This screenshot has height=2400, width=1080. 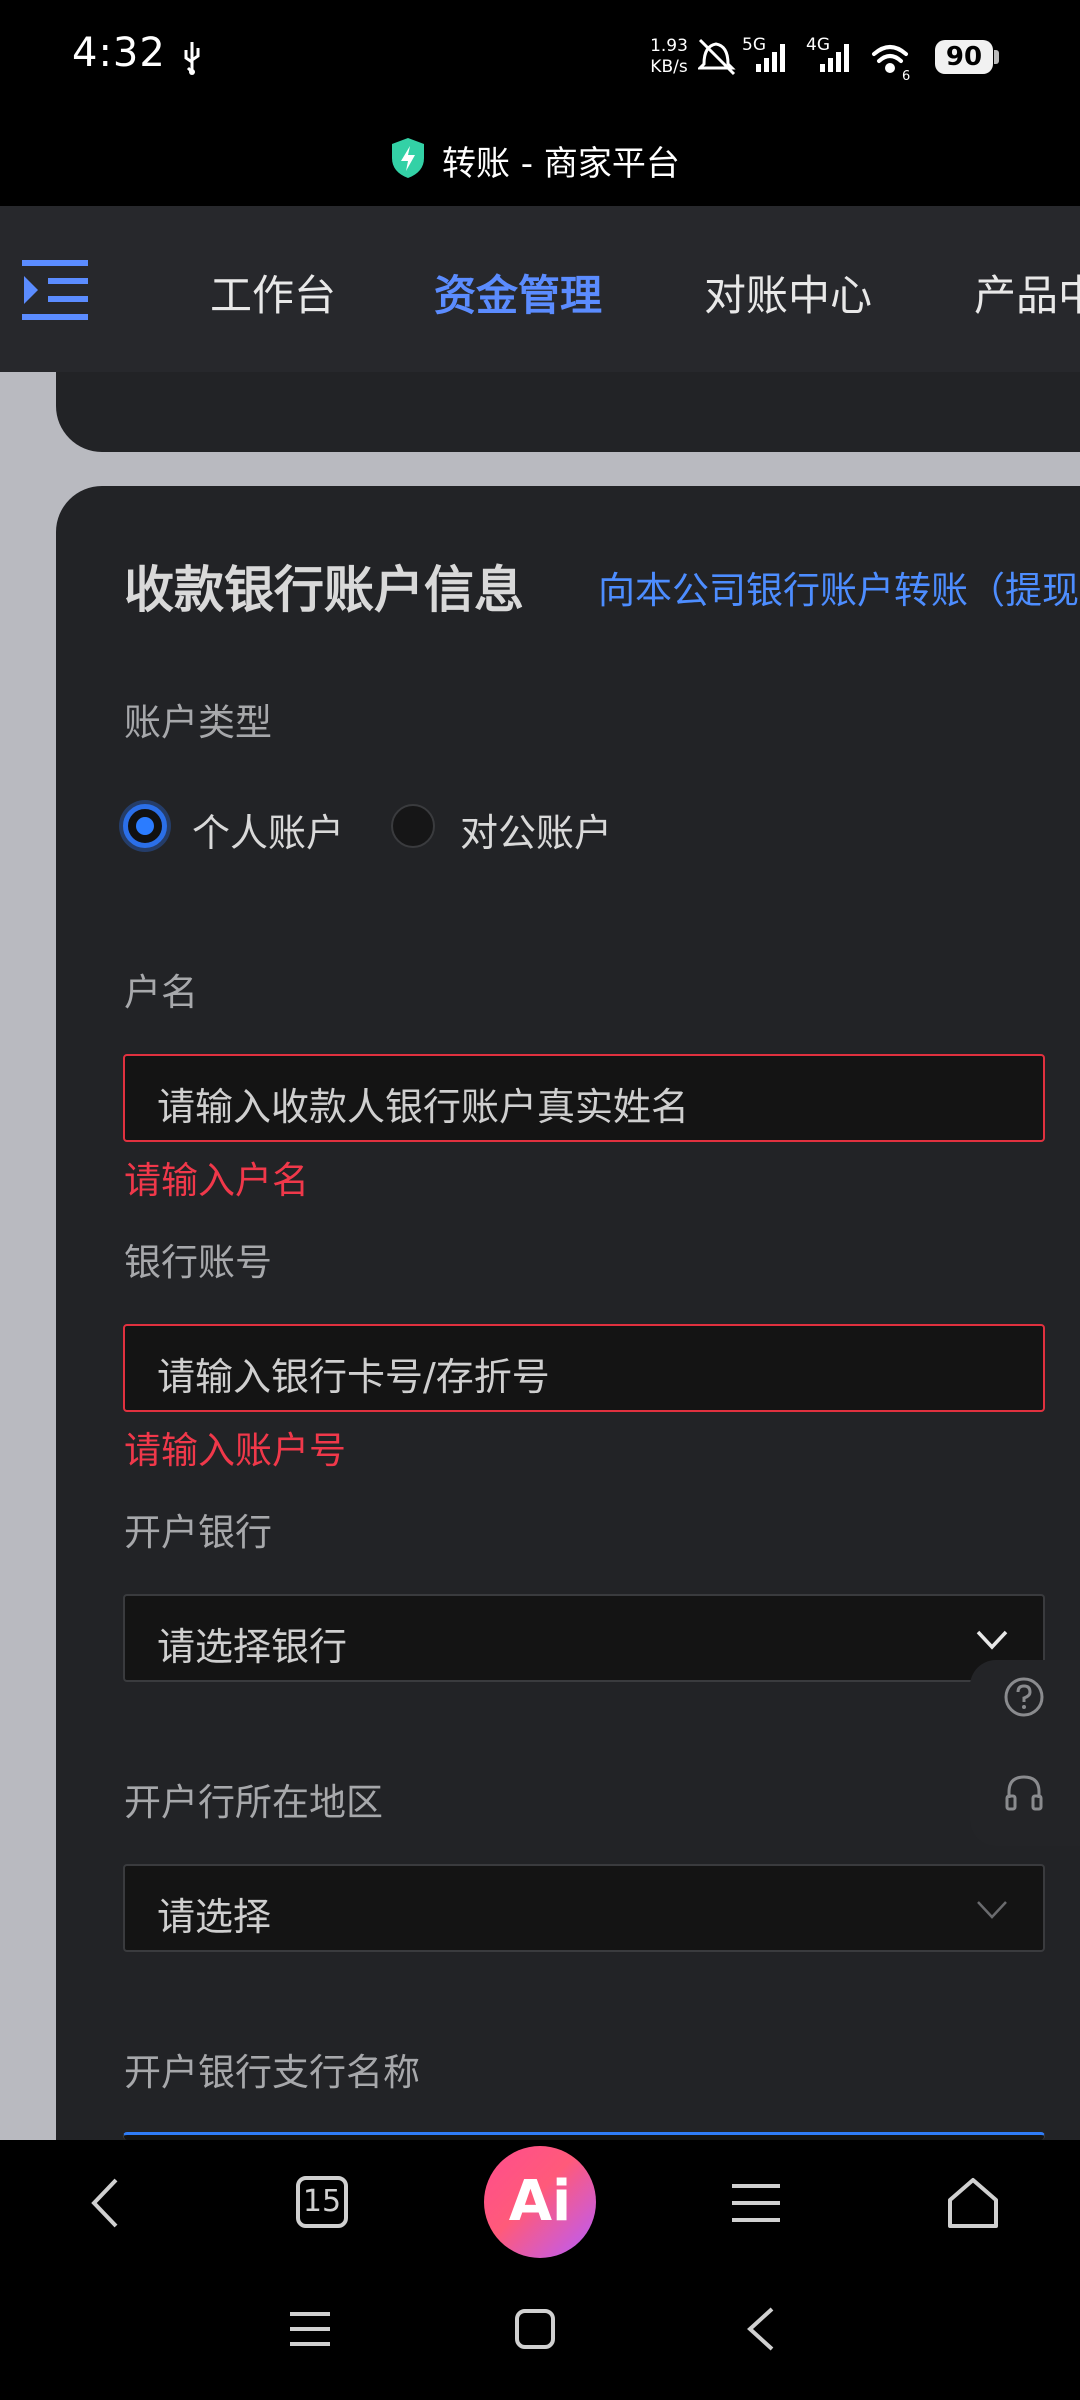 What do you see at coordinates (56, 290) in the screenshot?
I see `menu-indent-icon` at bounding box center [56, 290].